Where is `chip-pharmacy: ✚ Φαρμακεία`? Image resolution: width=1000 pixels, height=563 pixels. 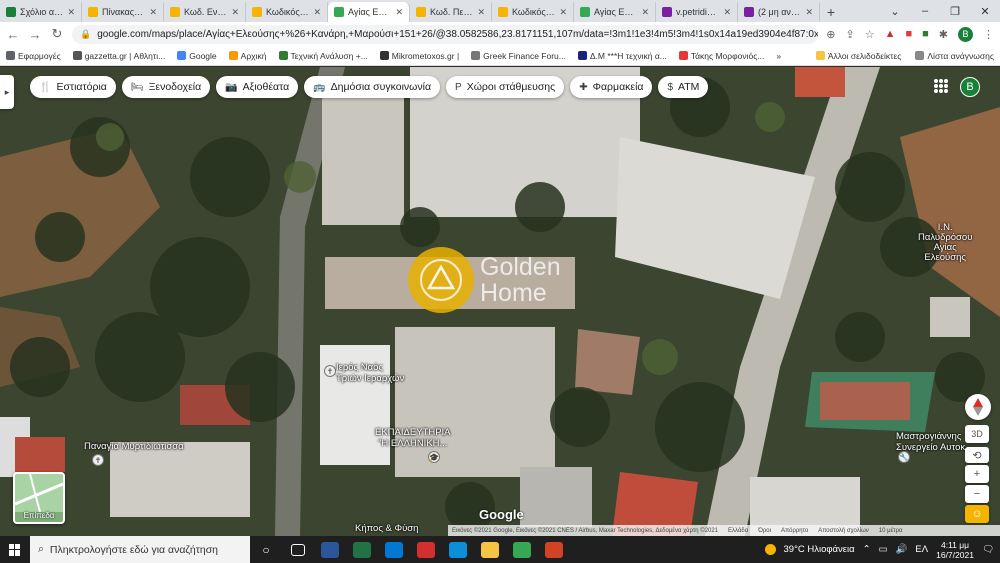 chip-pharmacy: ✚ Φαρμακεία is located at coordinates (611, 87).